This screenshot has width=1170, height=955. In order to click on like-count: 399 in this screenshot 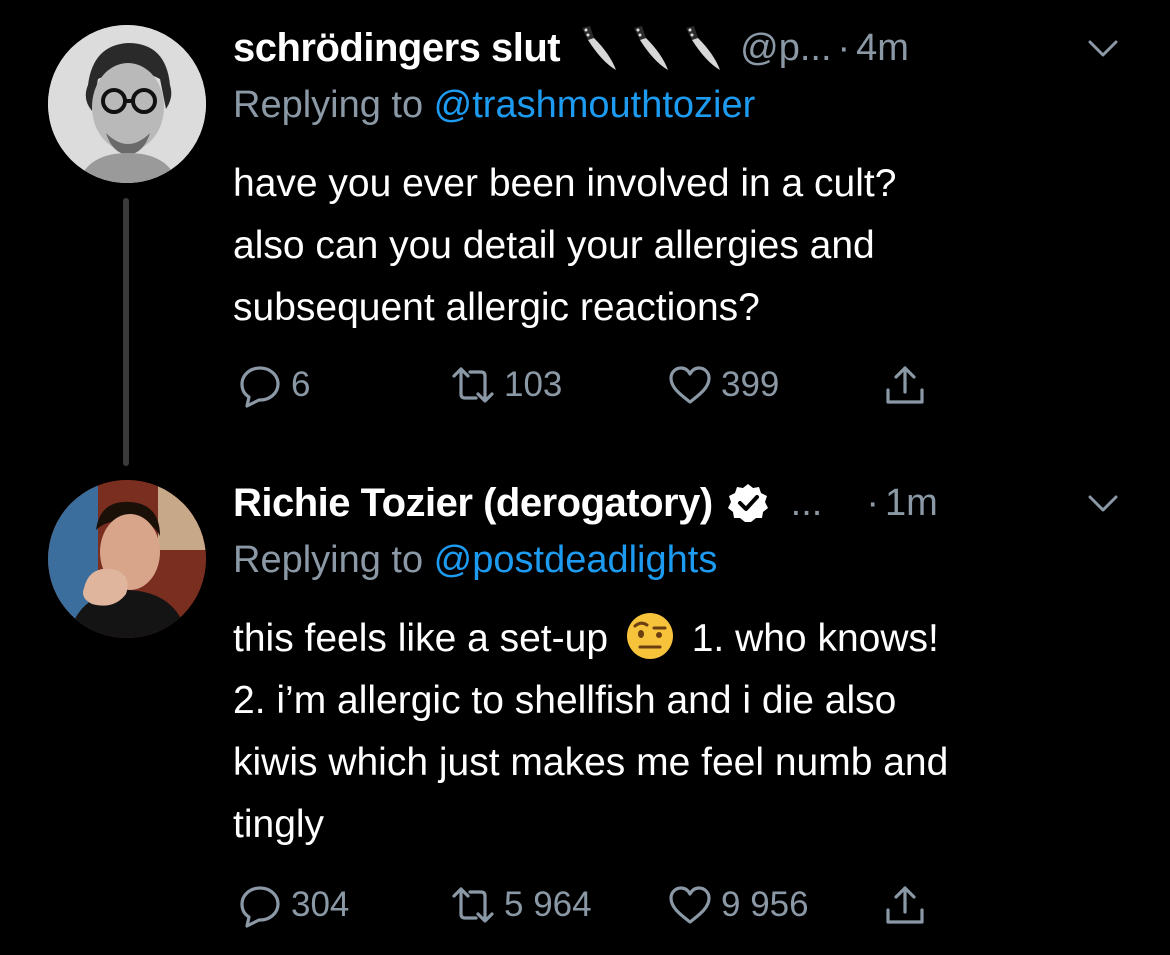, I will do `click(750, 384)`.